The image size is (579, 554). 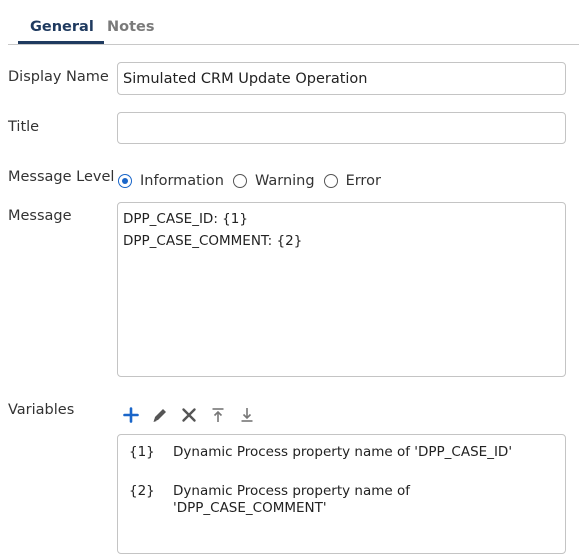 What do you see at coordinates (341, 128) in the screenshot?
I see `title-input` at bounding box center [341, 128].